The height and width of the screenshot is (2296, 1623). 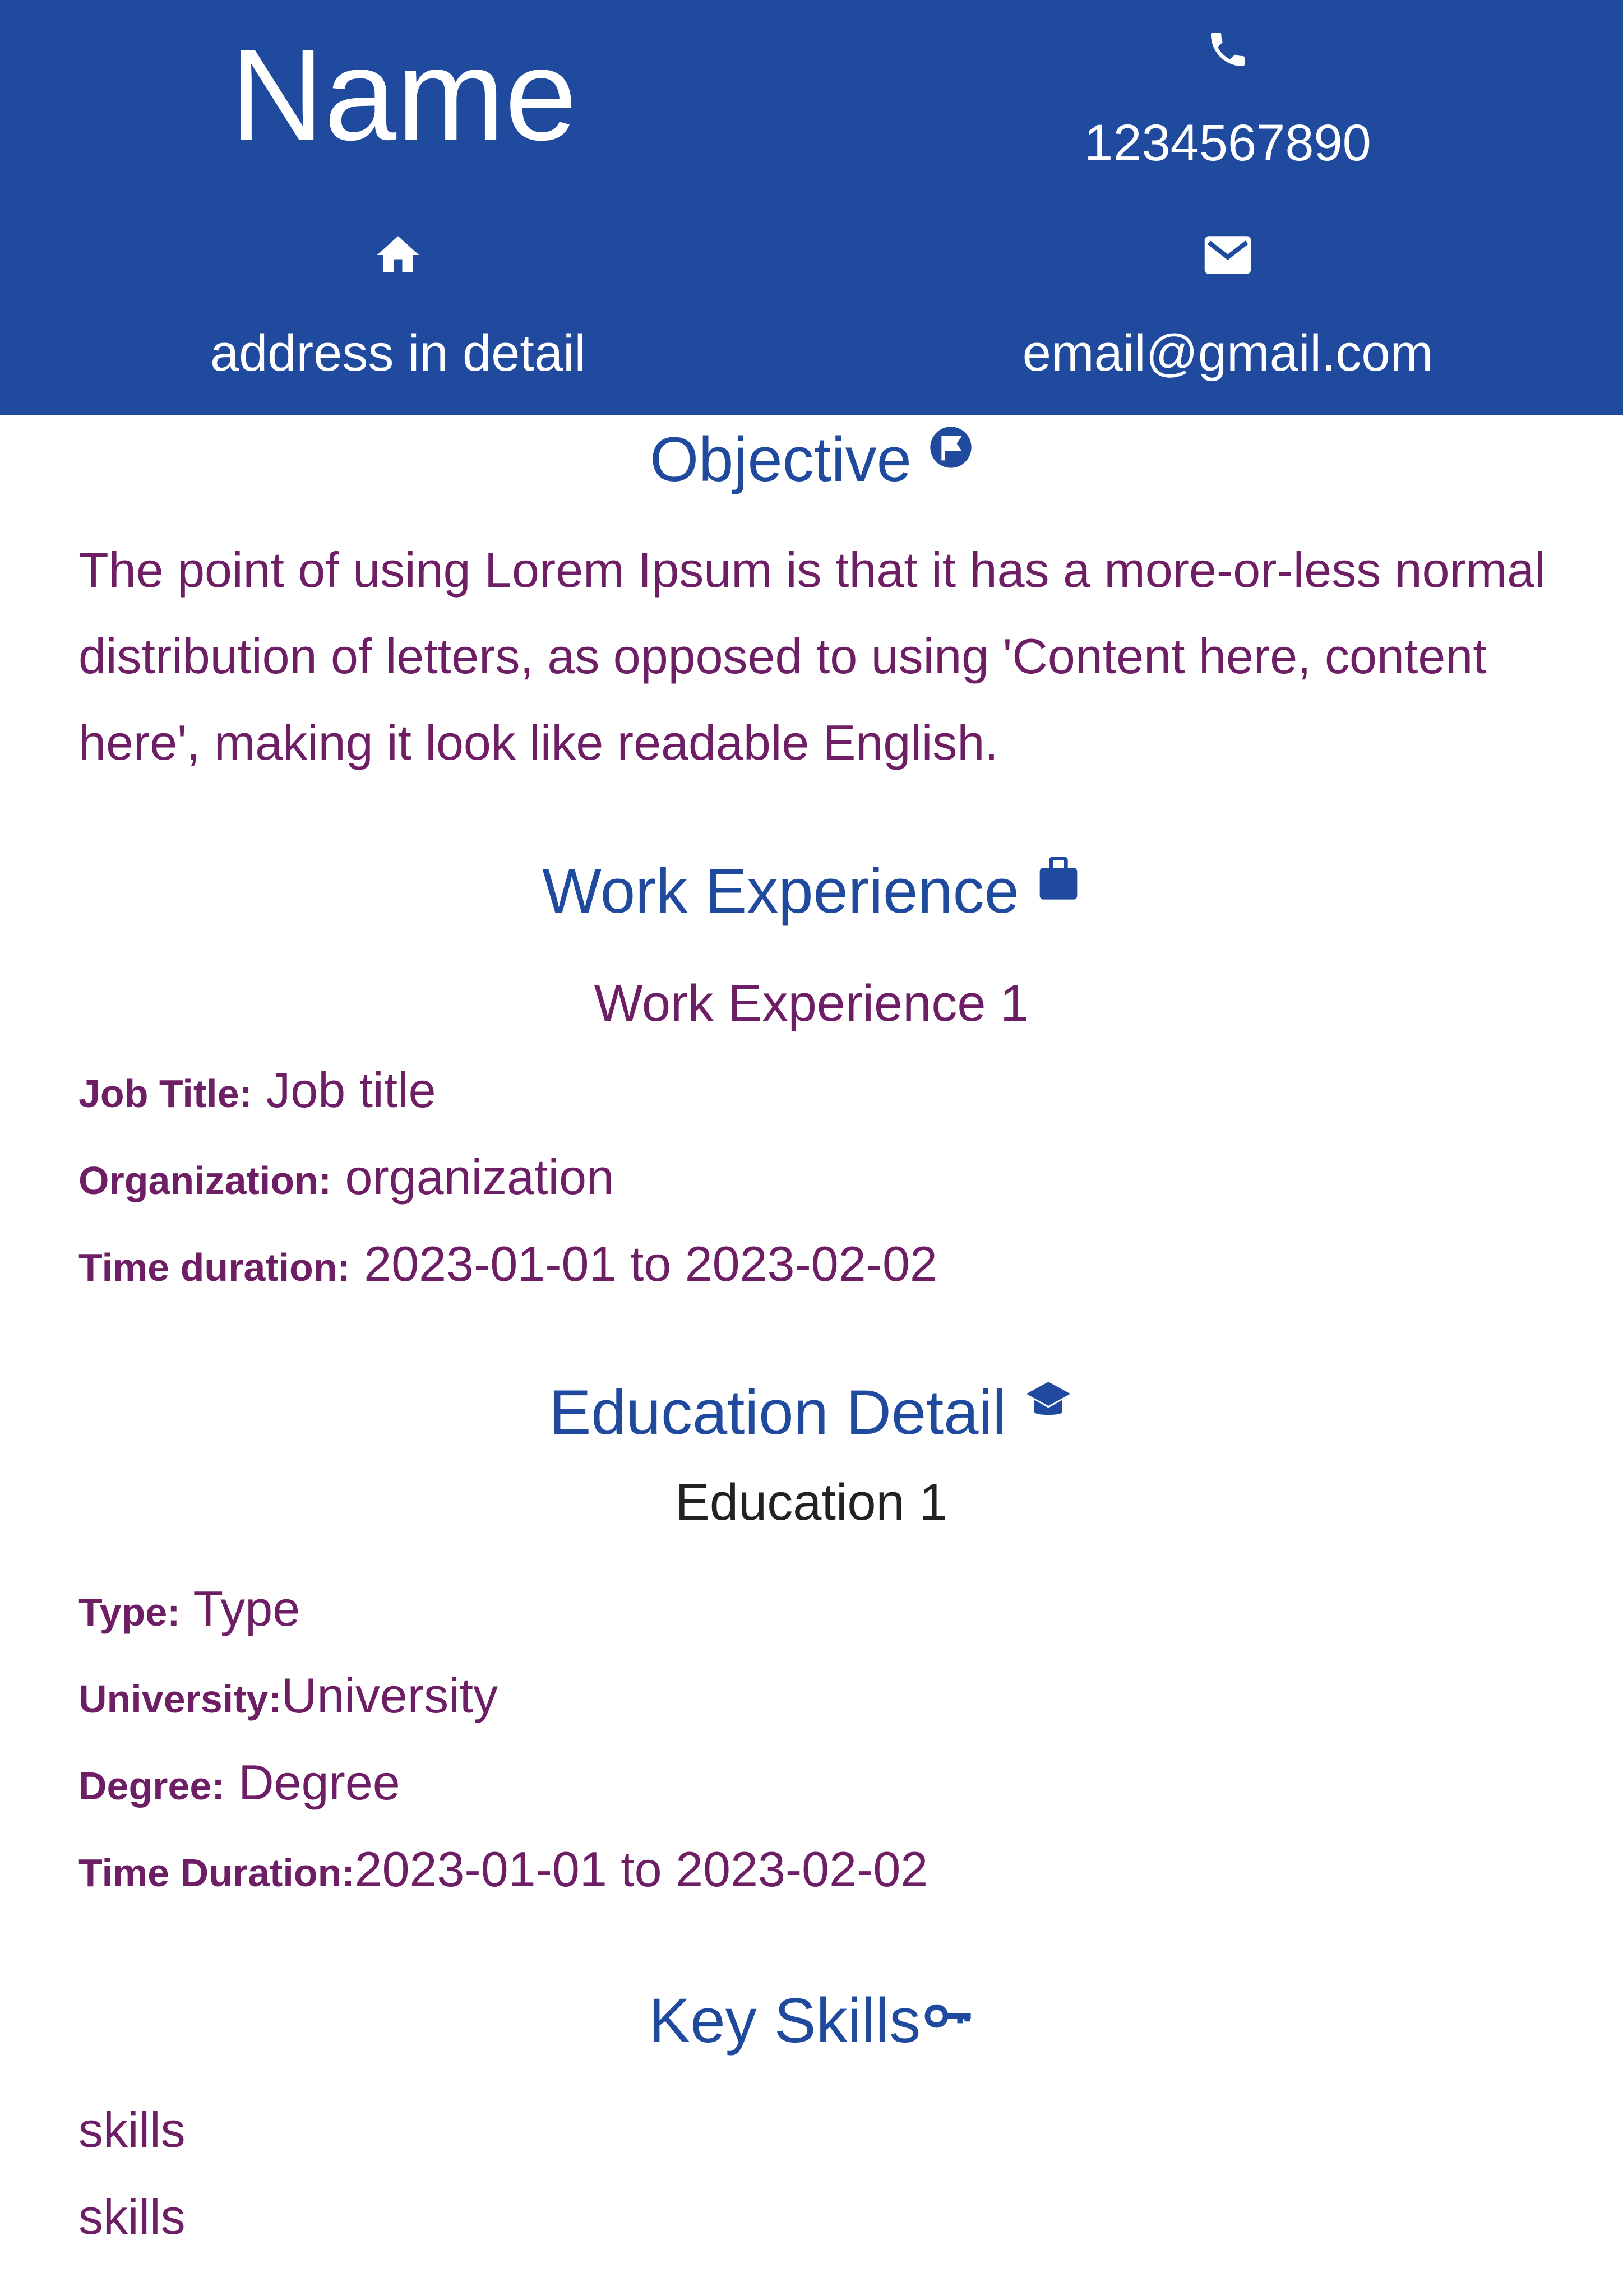 What do you see at coordinates (780, 891) in the screenshot?
I see `work-title: Work Experience` at bounding box center [780, 891].